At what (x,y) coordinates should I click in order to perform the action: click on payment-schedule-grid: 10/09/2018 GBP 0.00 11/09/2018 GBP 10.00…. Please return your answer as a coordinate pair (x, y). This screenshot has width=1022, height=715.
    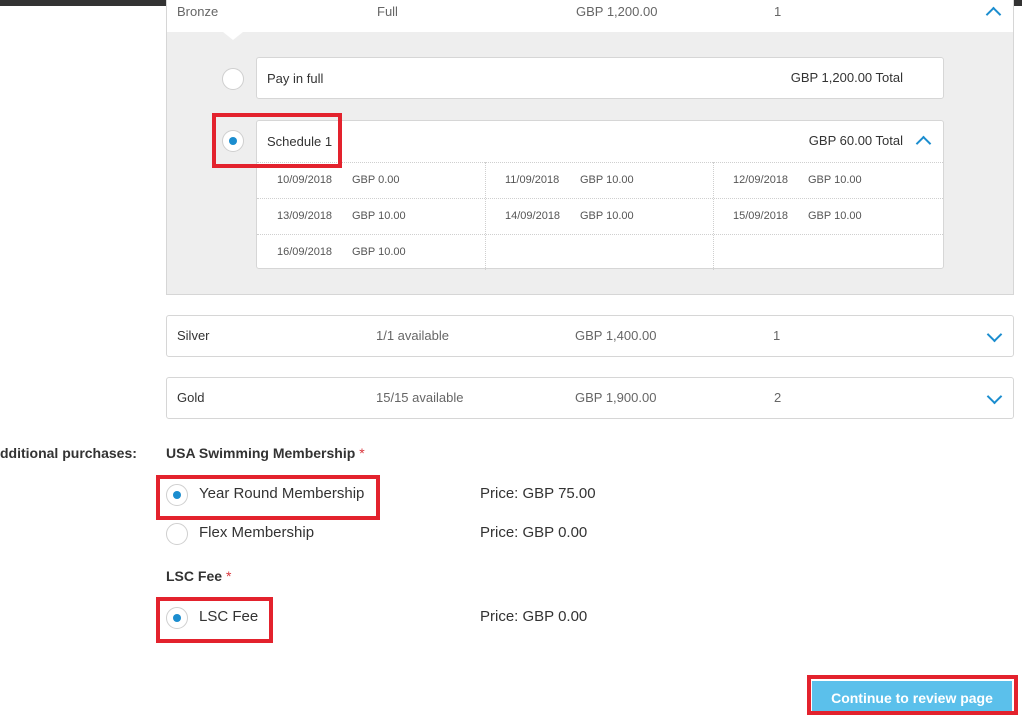
    Looking at the image, I should click on (600, 216).